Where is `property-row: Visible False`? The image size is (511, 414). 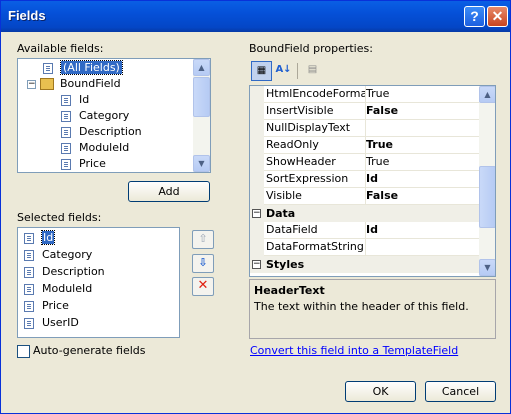
property-row: Visible False is located at coordinates (365, 196).